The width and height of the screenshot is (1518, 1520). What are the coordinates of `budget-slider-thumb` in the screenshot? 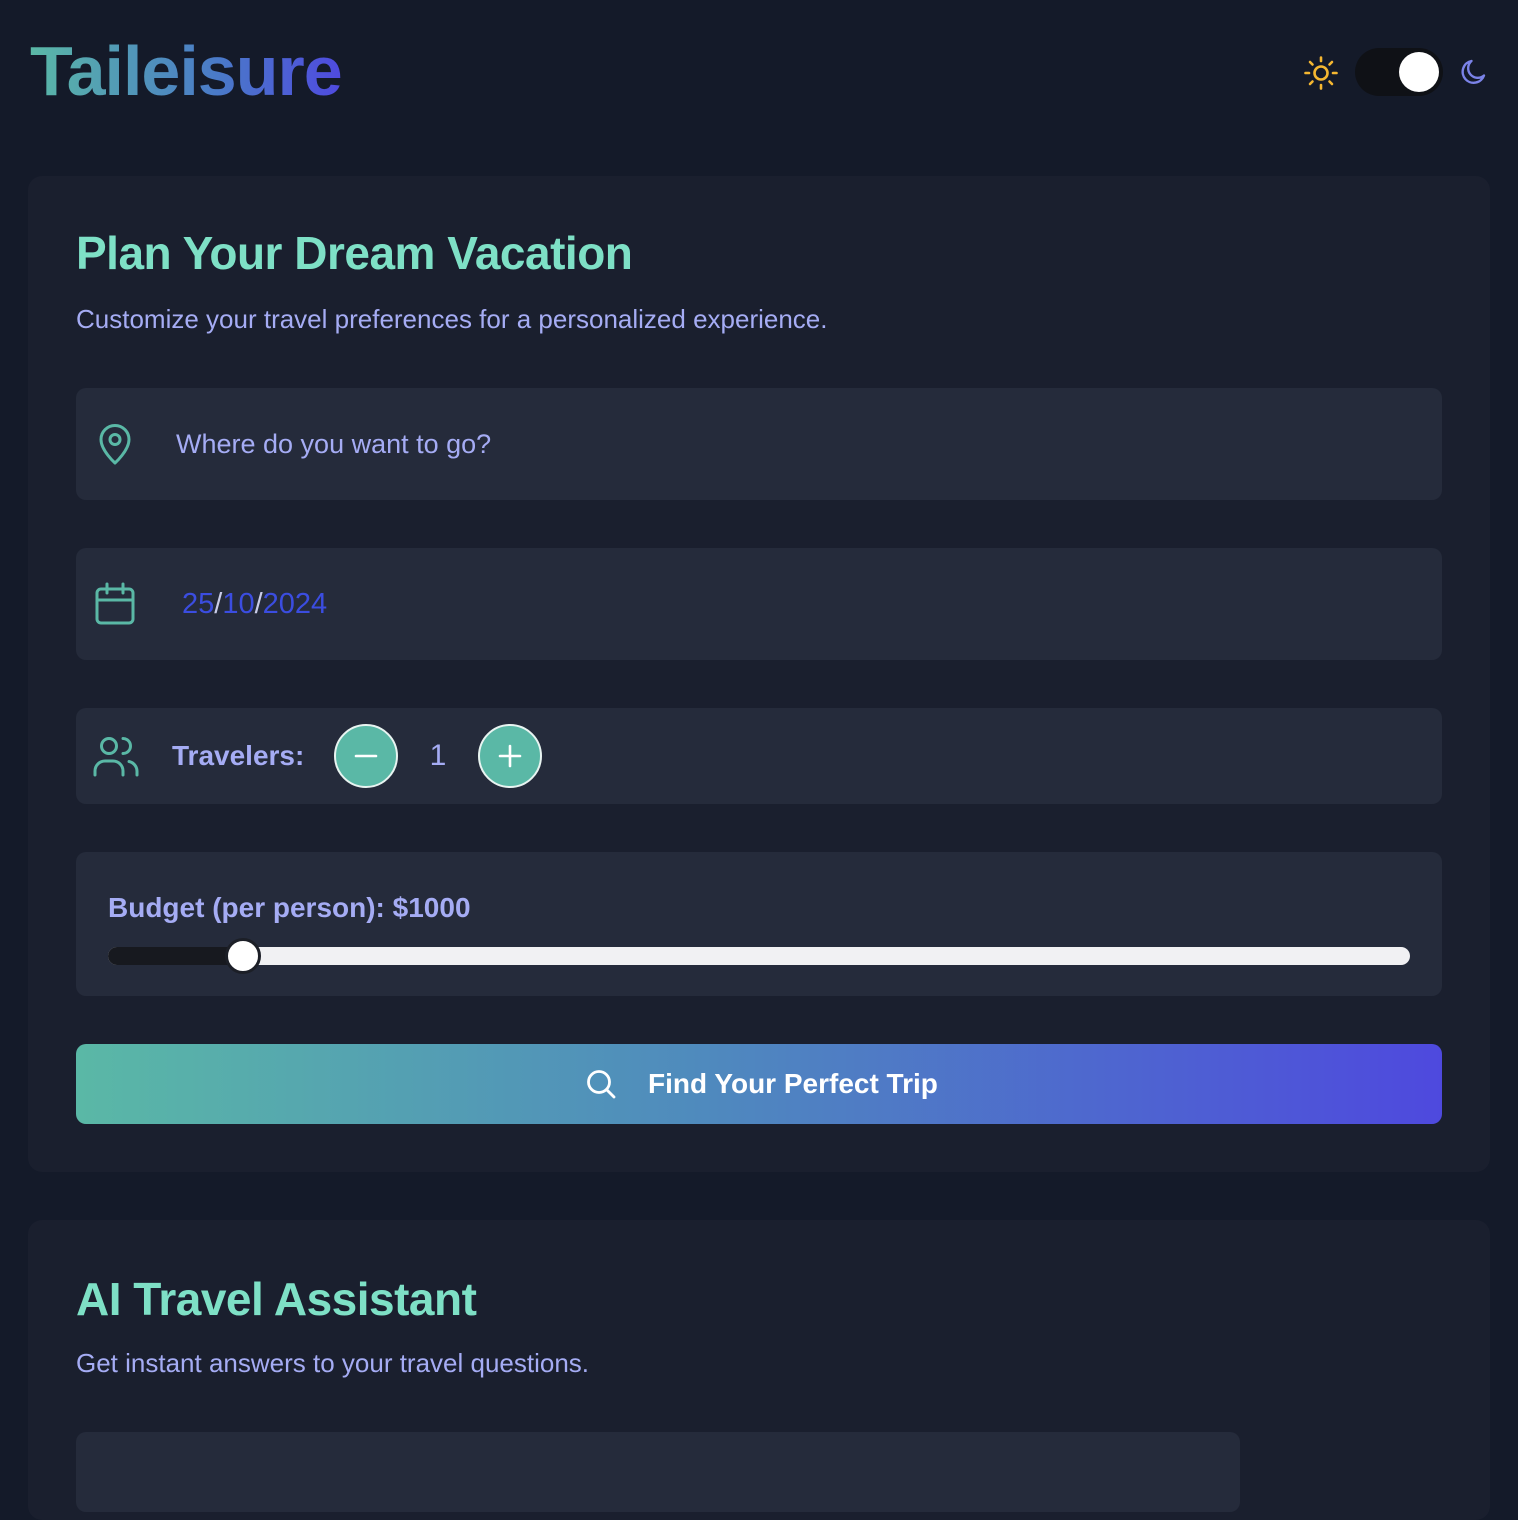 It's located at (243, 956).